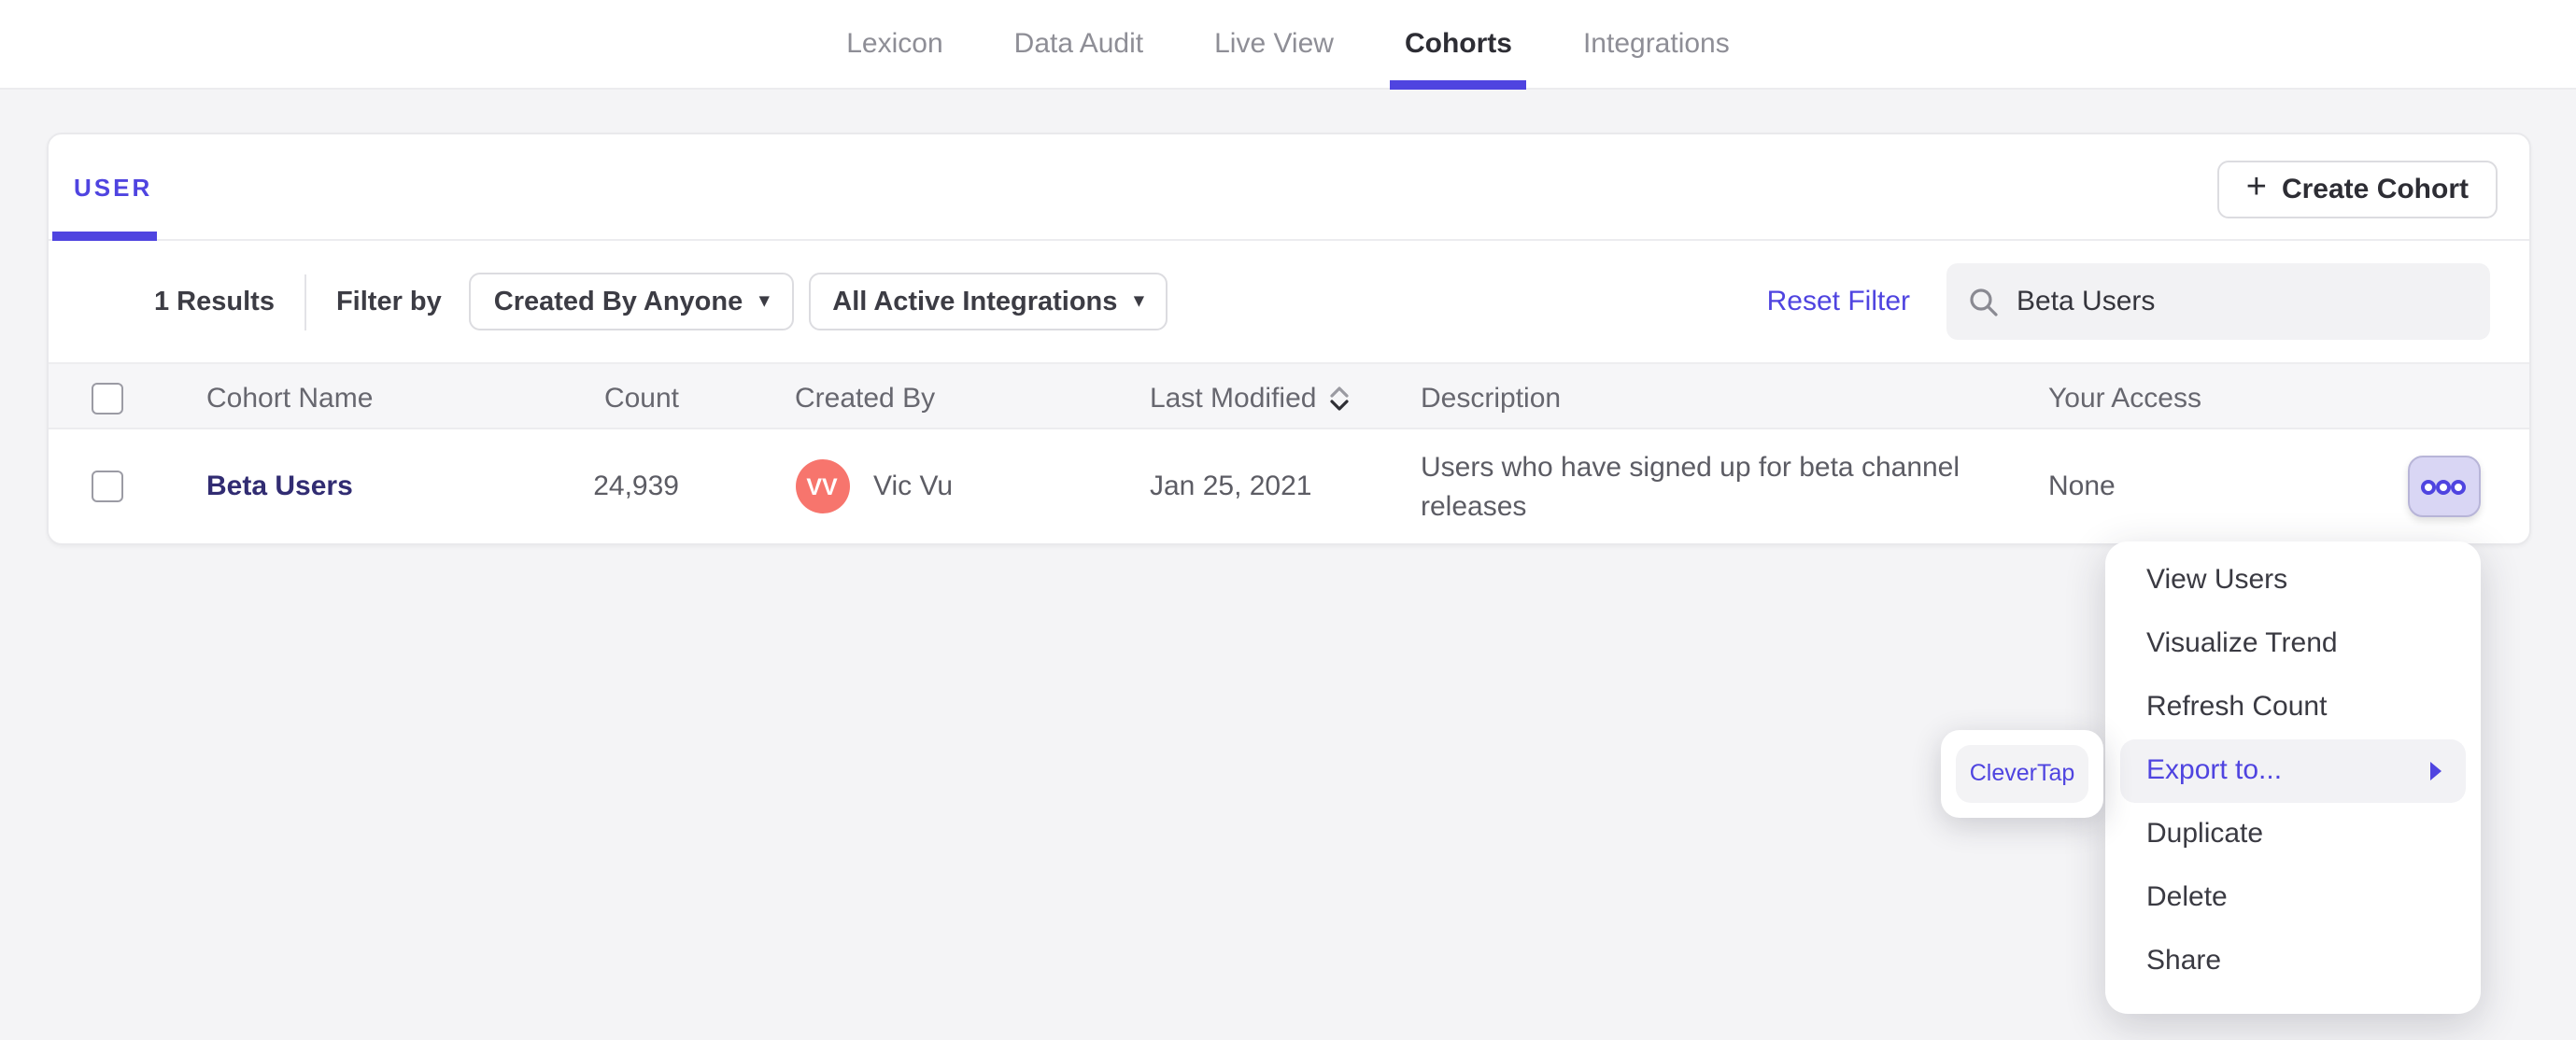  What do you see at coordinates (1983, 302) in the screenshot?
I see `search-icon` at bounding box center [1983, 302].